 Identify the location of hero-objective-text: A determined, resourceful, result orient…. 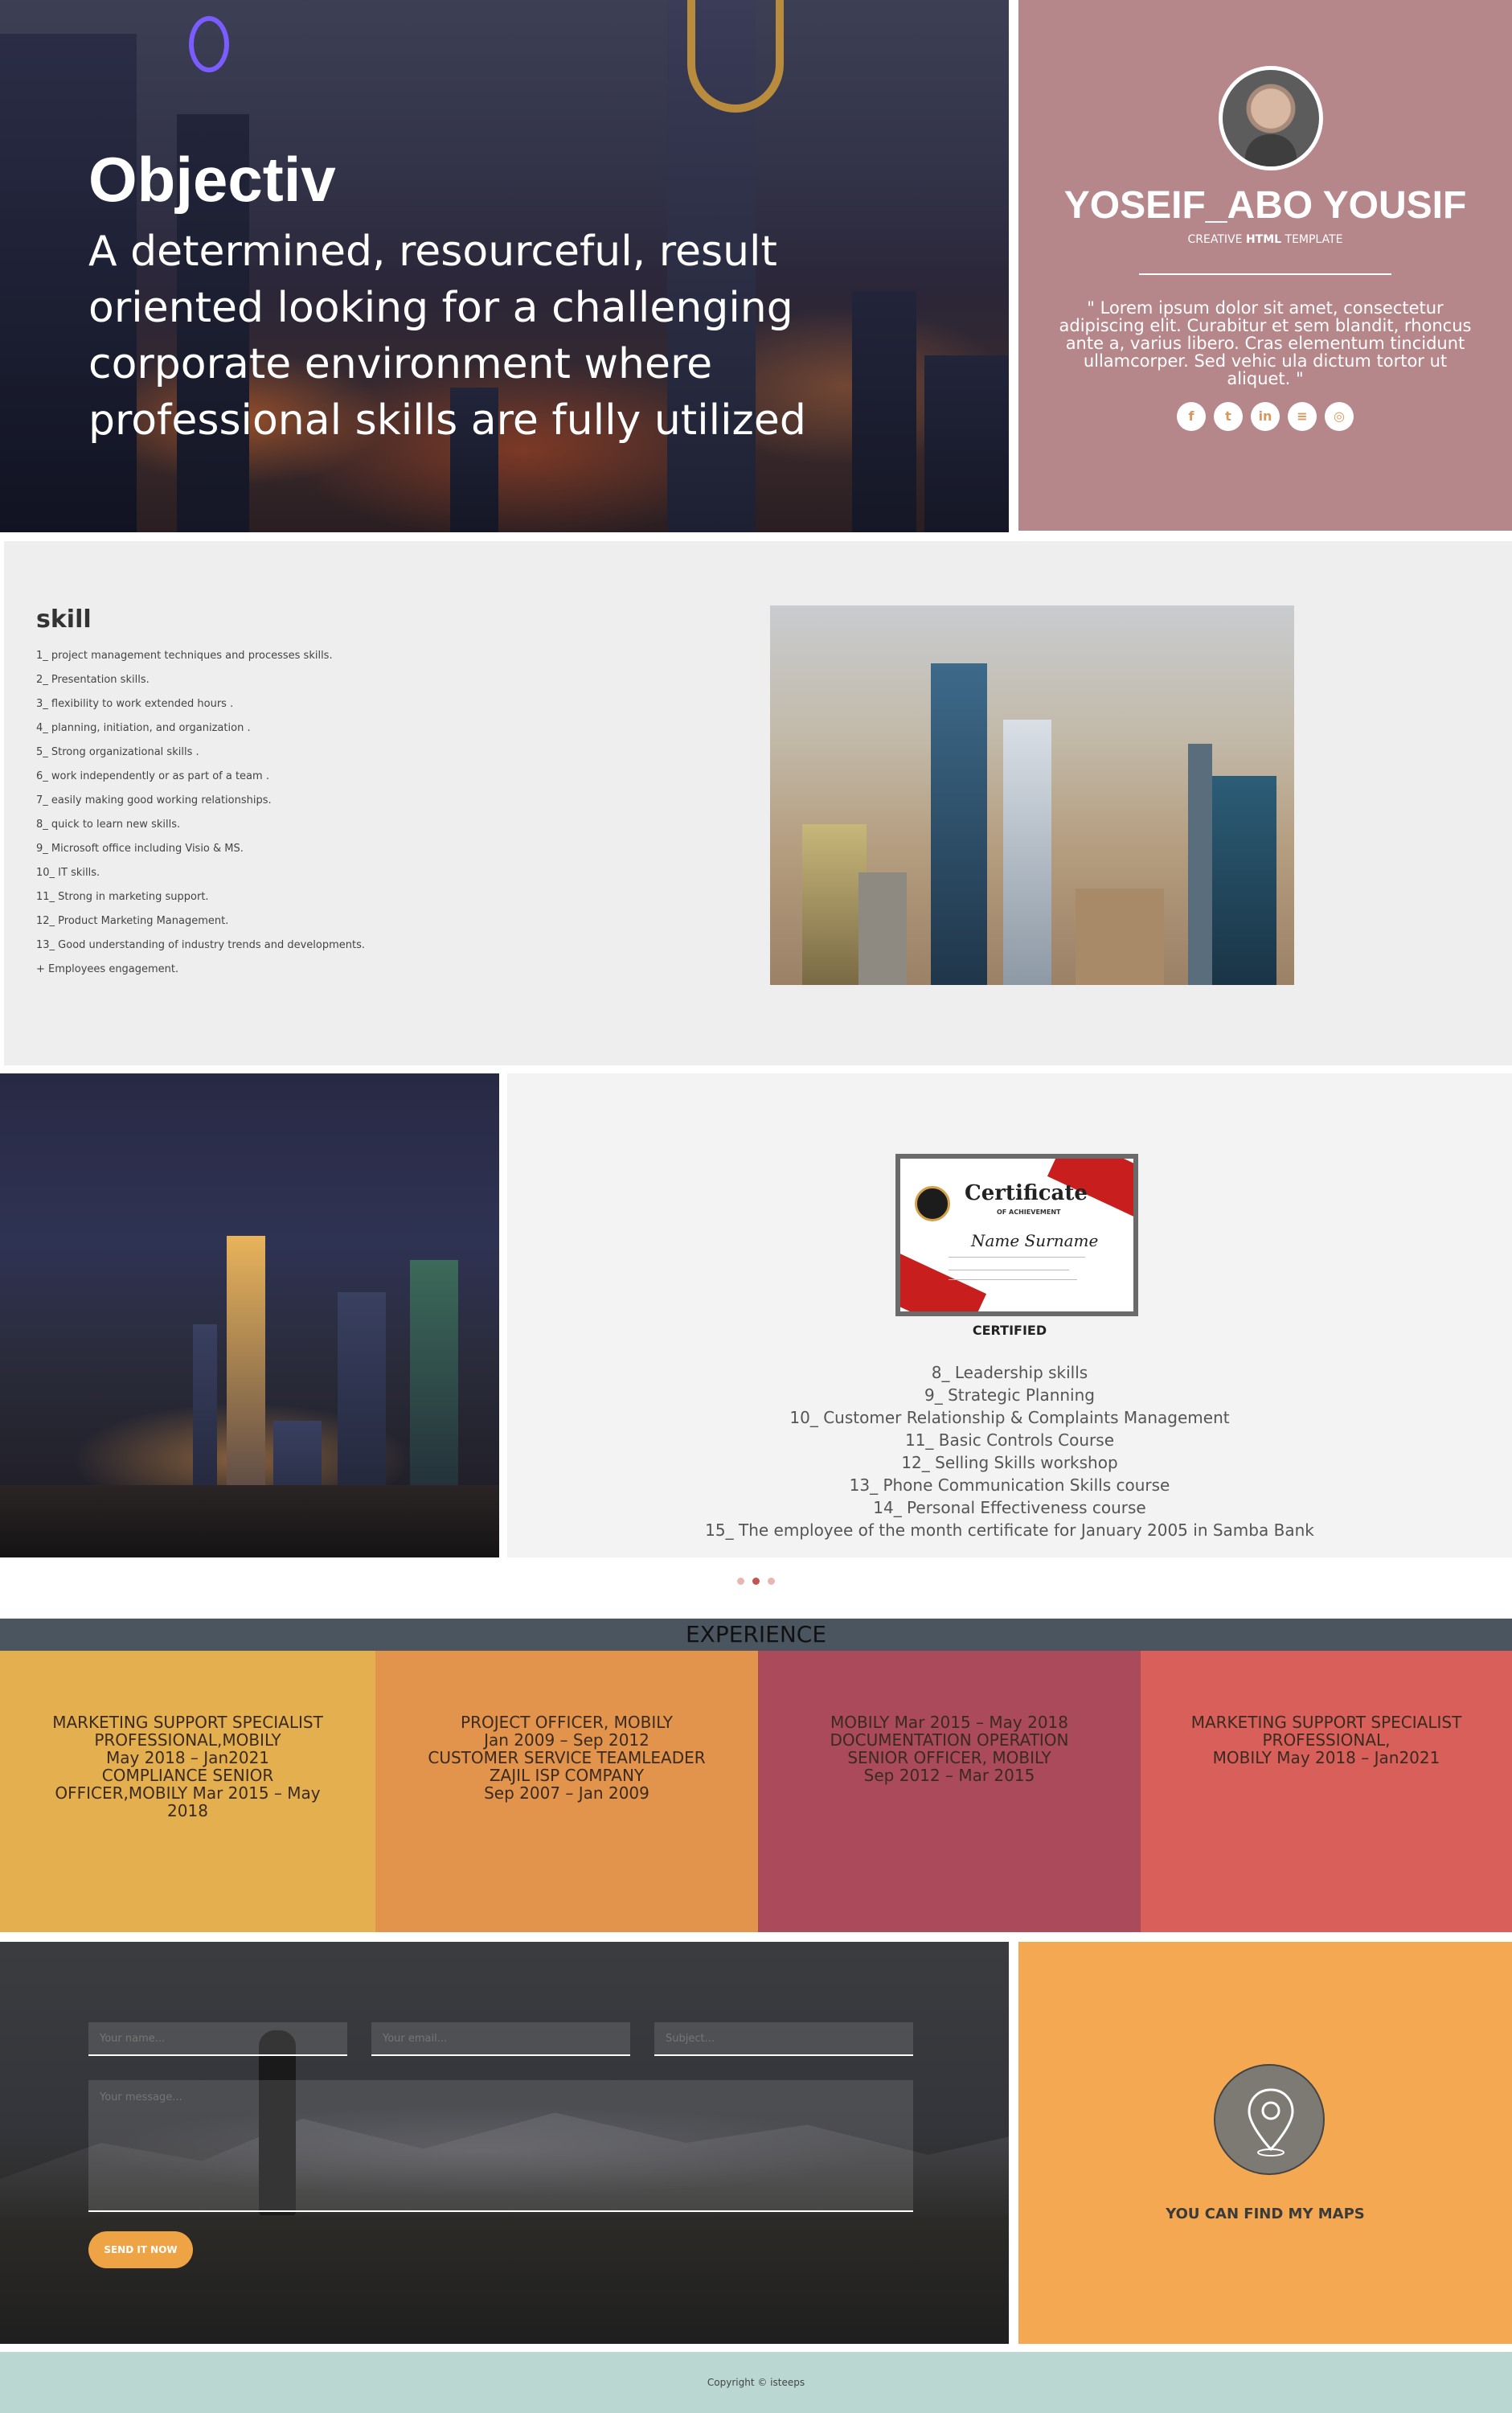
(447, 336).